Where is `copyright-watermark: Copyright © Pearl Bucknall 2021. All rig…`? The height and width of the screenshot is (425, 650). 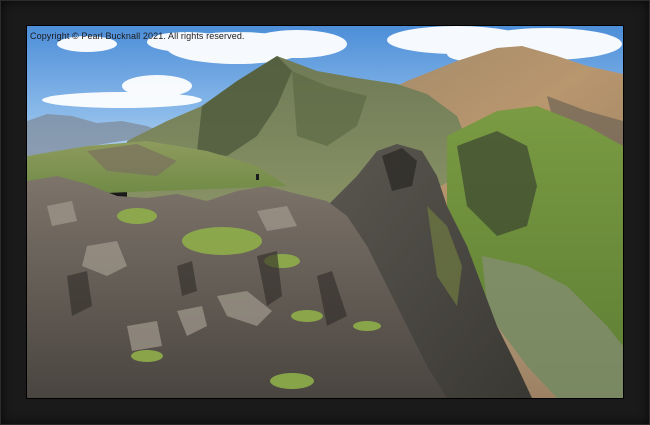 copyright-watermark: Copyright © Pearl Bucknall 2021. All rig… is located at coordinates (137, 36).